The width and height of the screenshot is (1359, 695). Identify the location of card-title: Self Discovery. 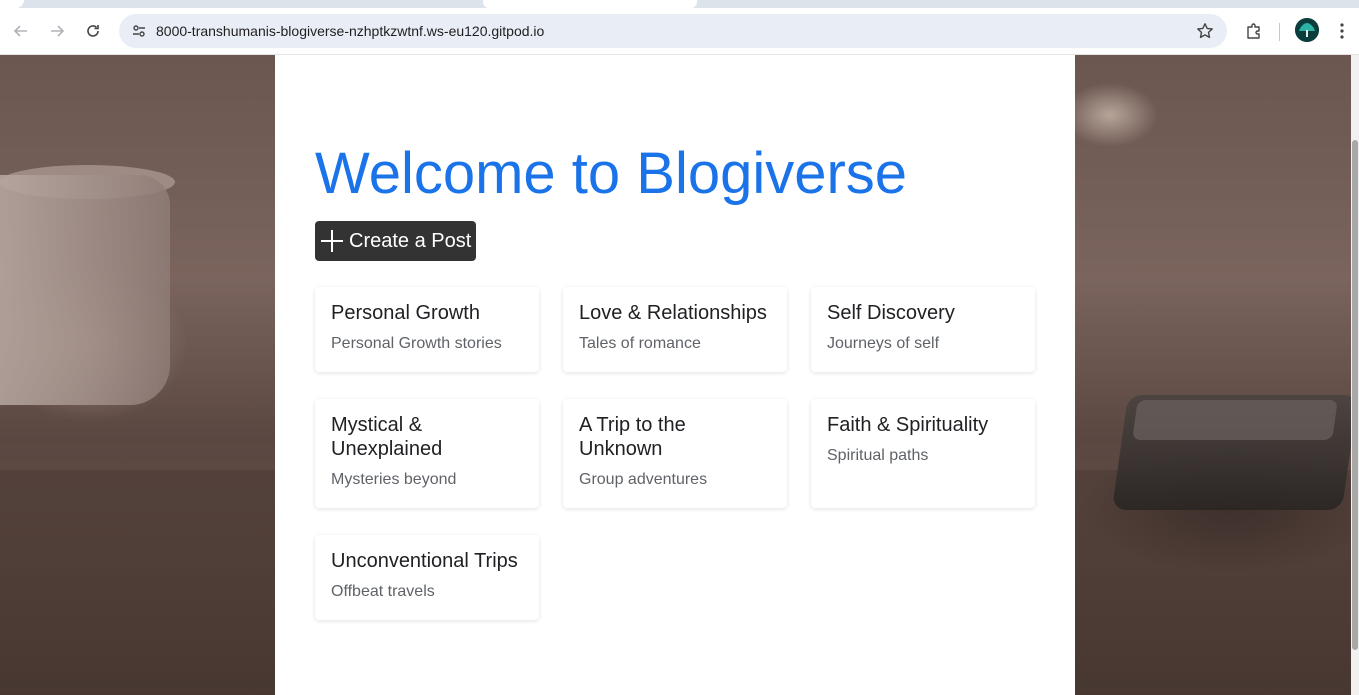
(891, 313).